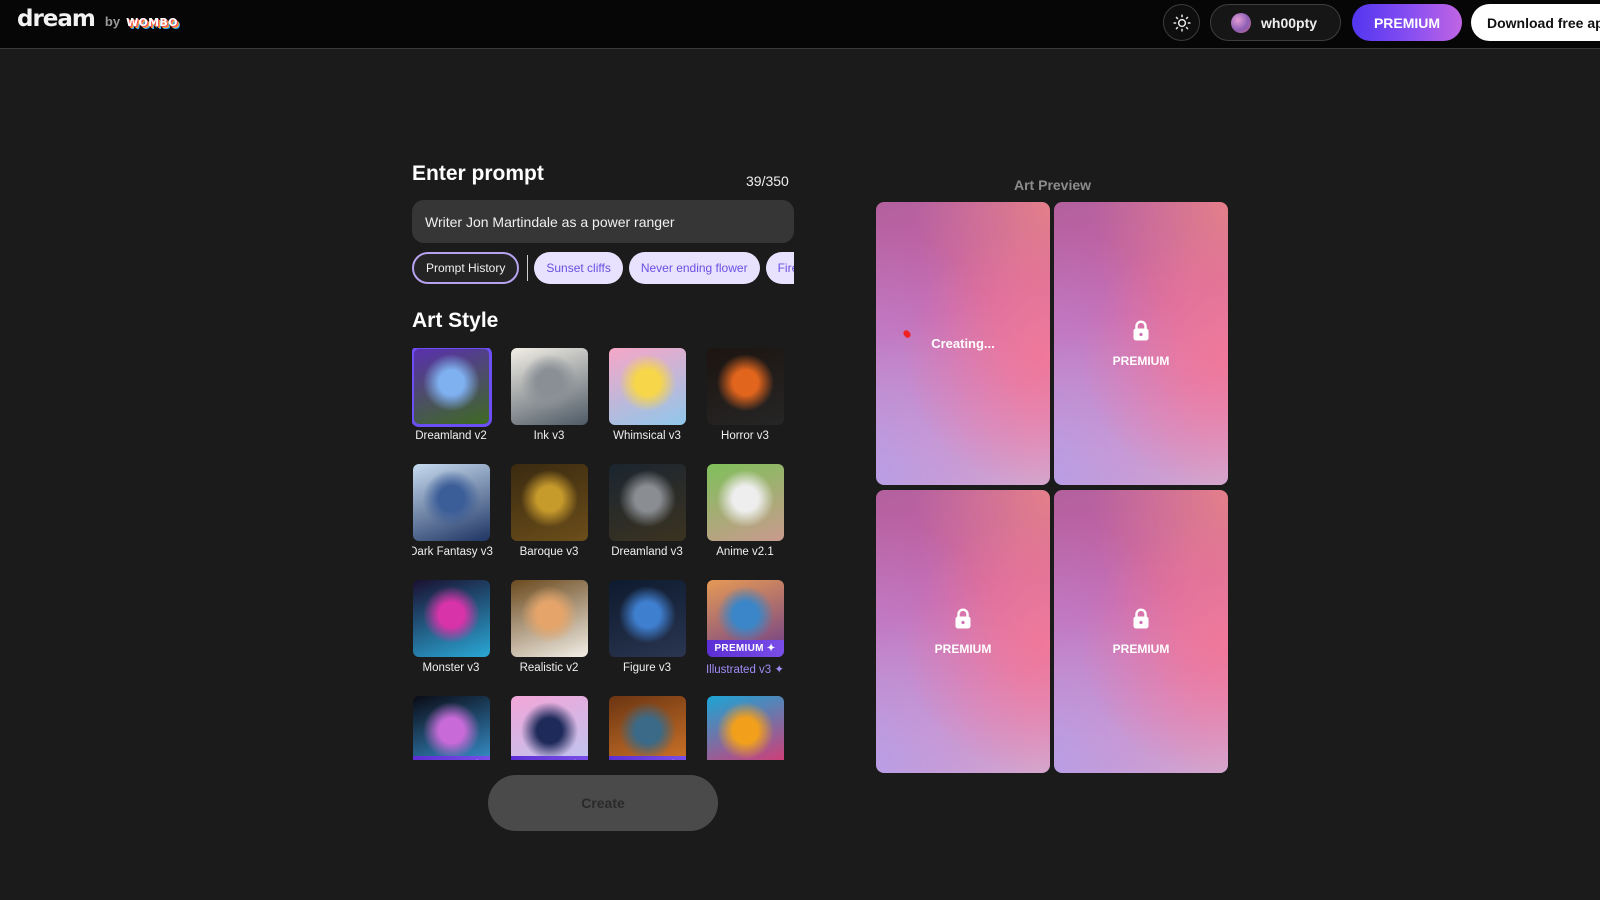 This screenshot has height=900, width=1600. Describe the element at coordinates (603, 221) in the screenshot. I see `prompt-input` at that location.